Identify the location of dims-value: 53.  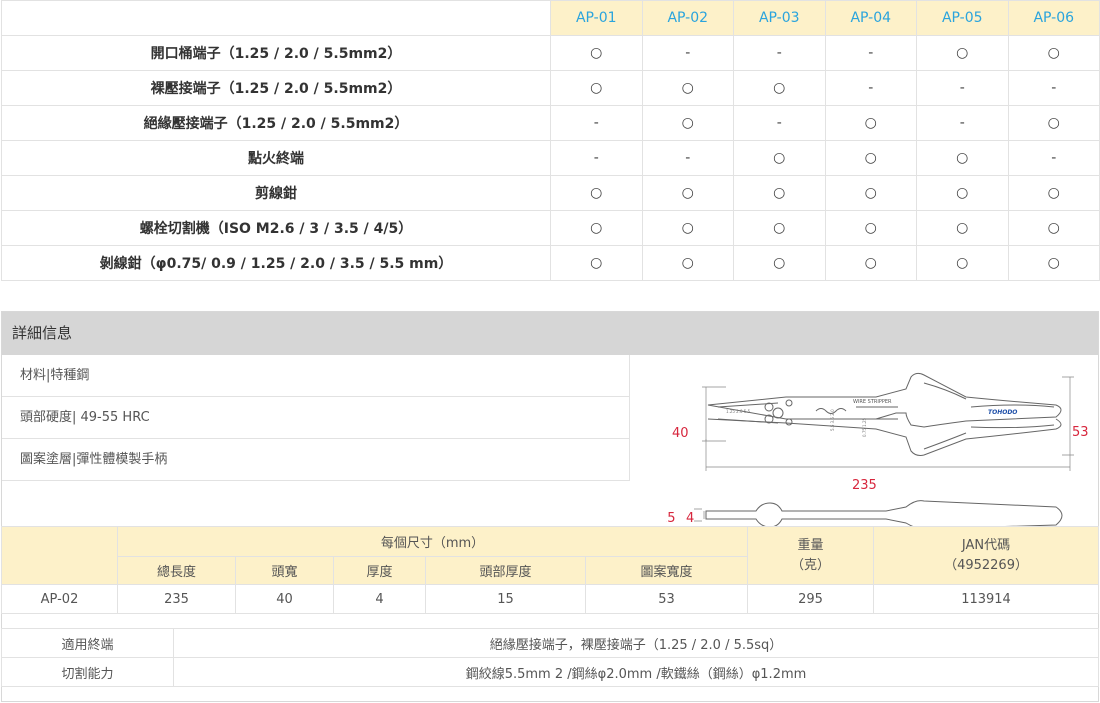
(666, 599).